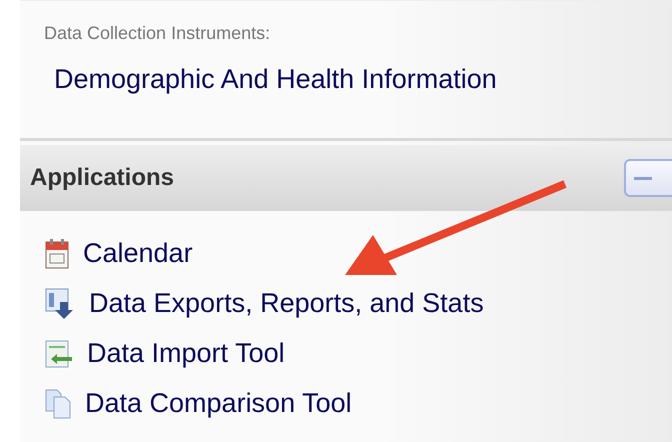 This screenshot has width=672, height=442. What do you see at coordinates (275, 79) in the screenshot?
I see `instrument-link: Demographic And Health Information` at bounding box center [275, 79].